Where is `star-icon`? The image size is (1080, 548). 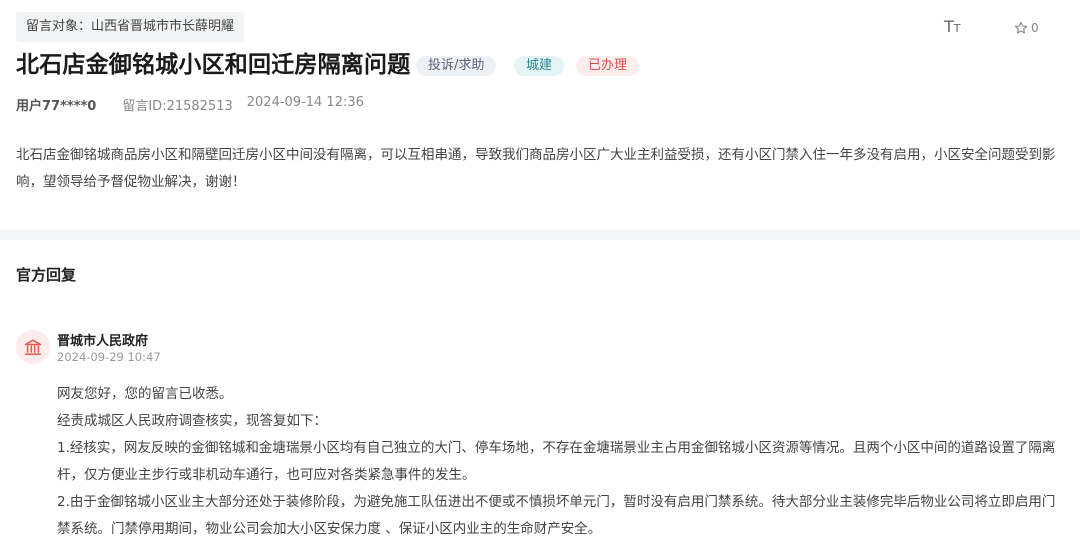
star-icon is located at coordinates (1021, 27).